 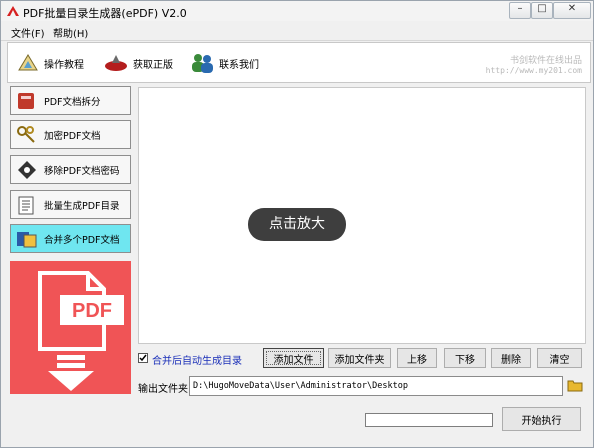 What do you see at coordinates (28, 32) in the screenshot?
I see `menu-file: 文件(F)` at bounding box center [28, 32].